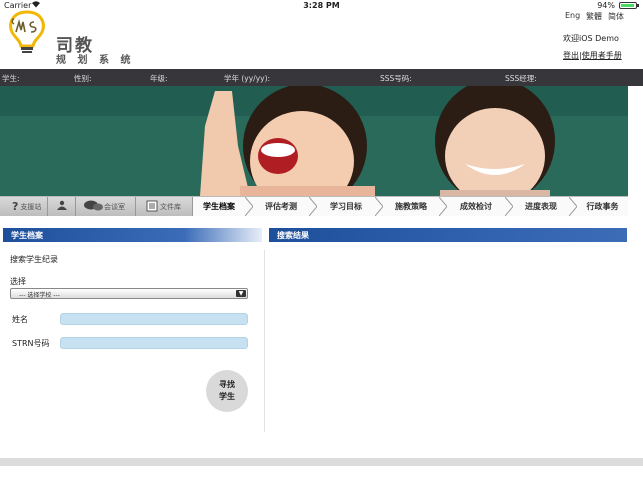 The width and height of the screenshot is (643, 482). What do you see at coordinates (281, 206) in the screenshot?
I see `tab-assessment: 评估考测` at bounding box center [281, 206].